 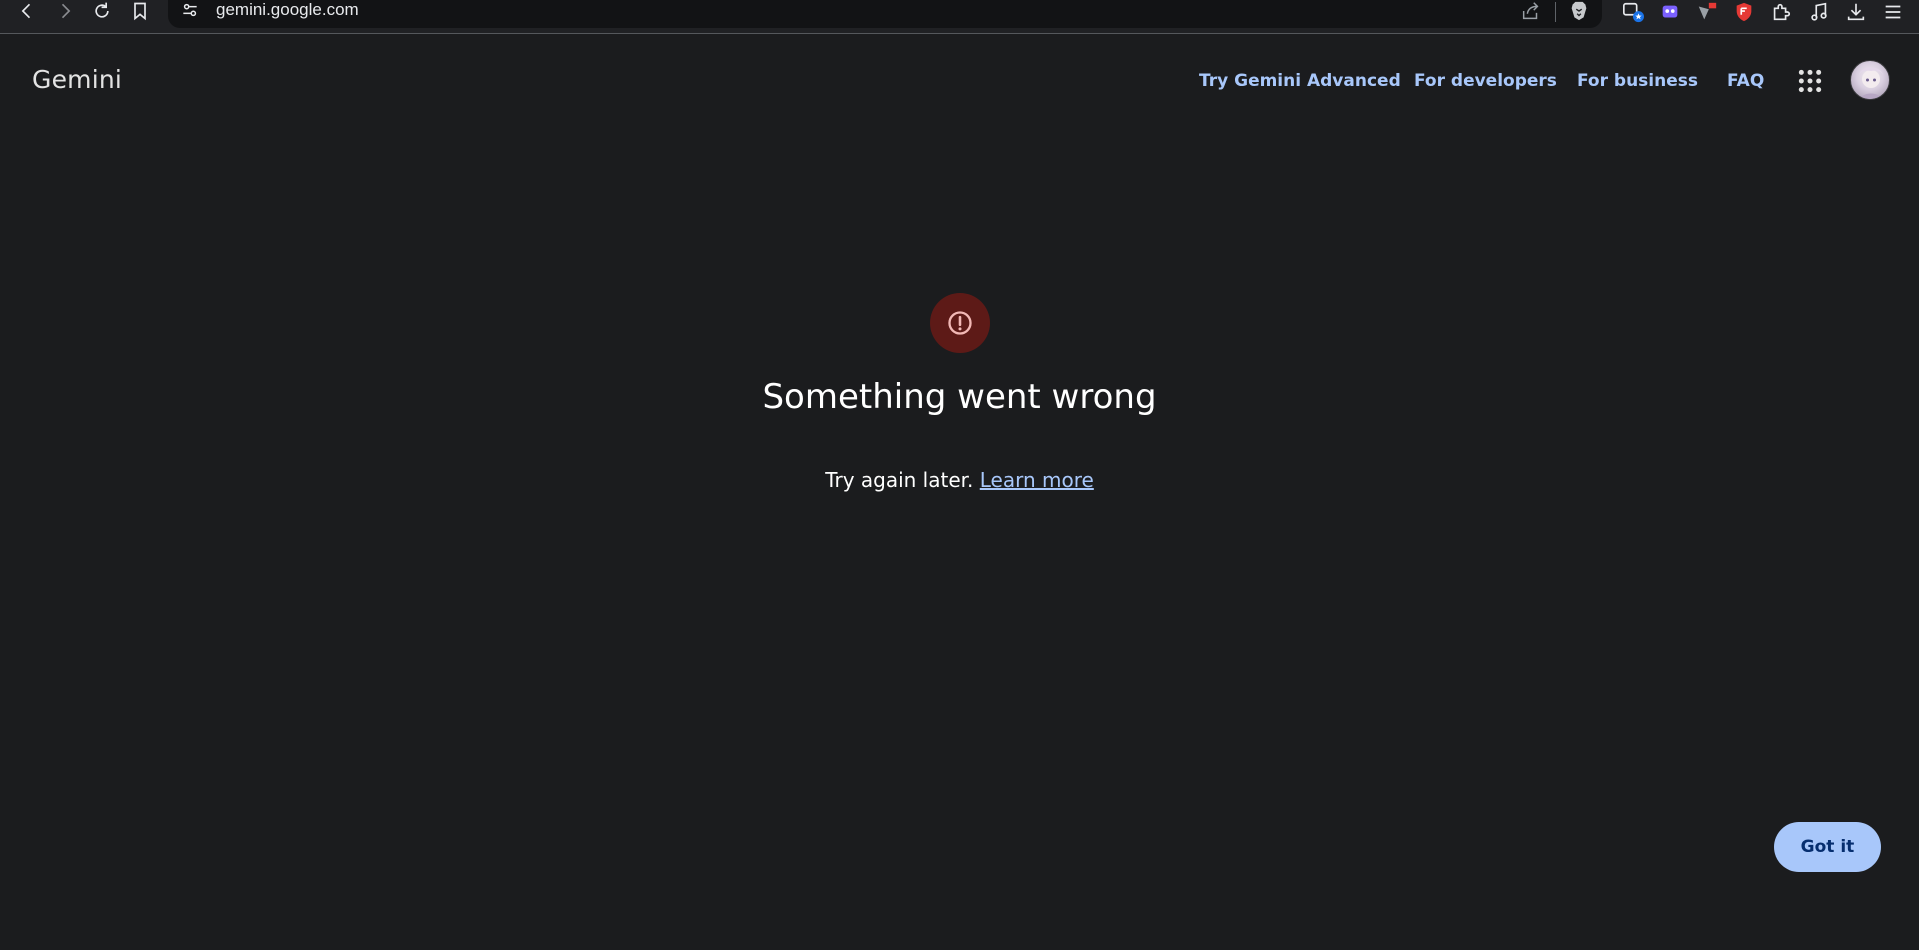 I want to click on extensions-button, so click(x=1781, y=12).